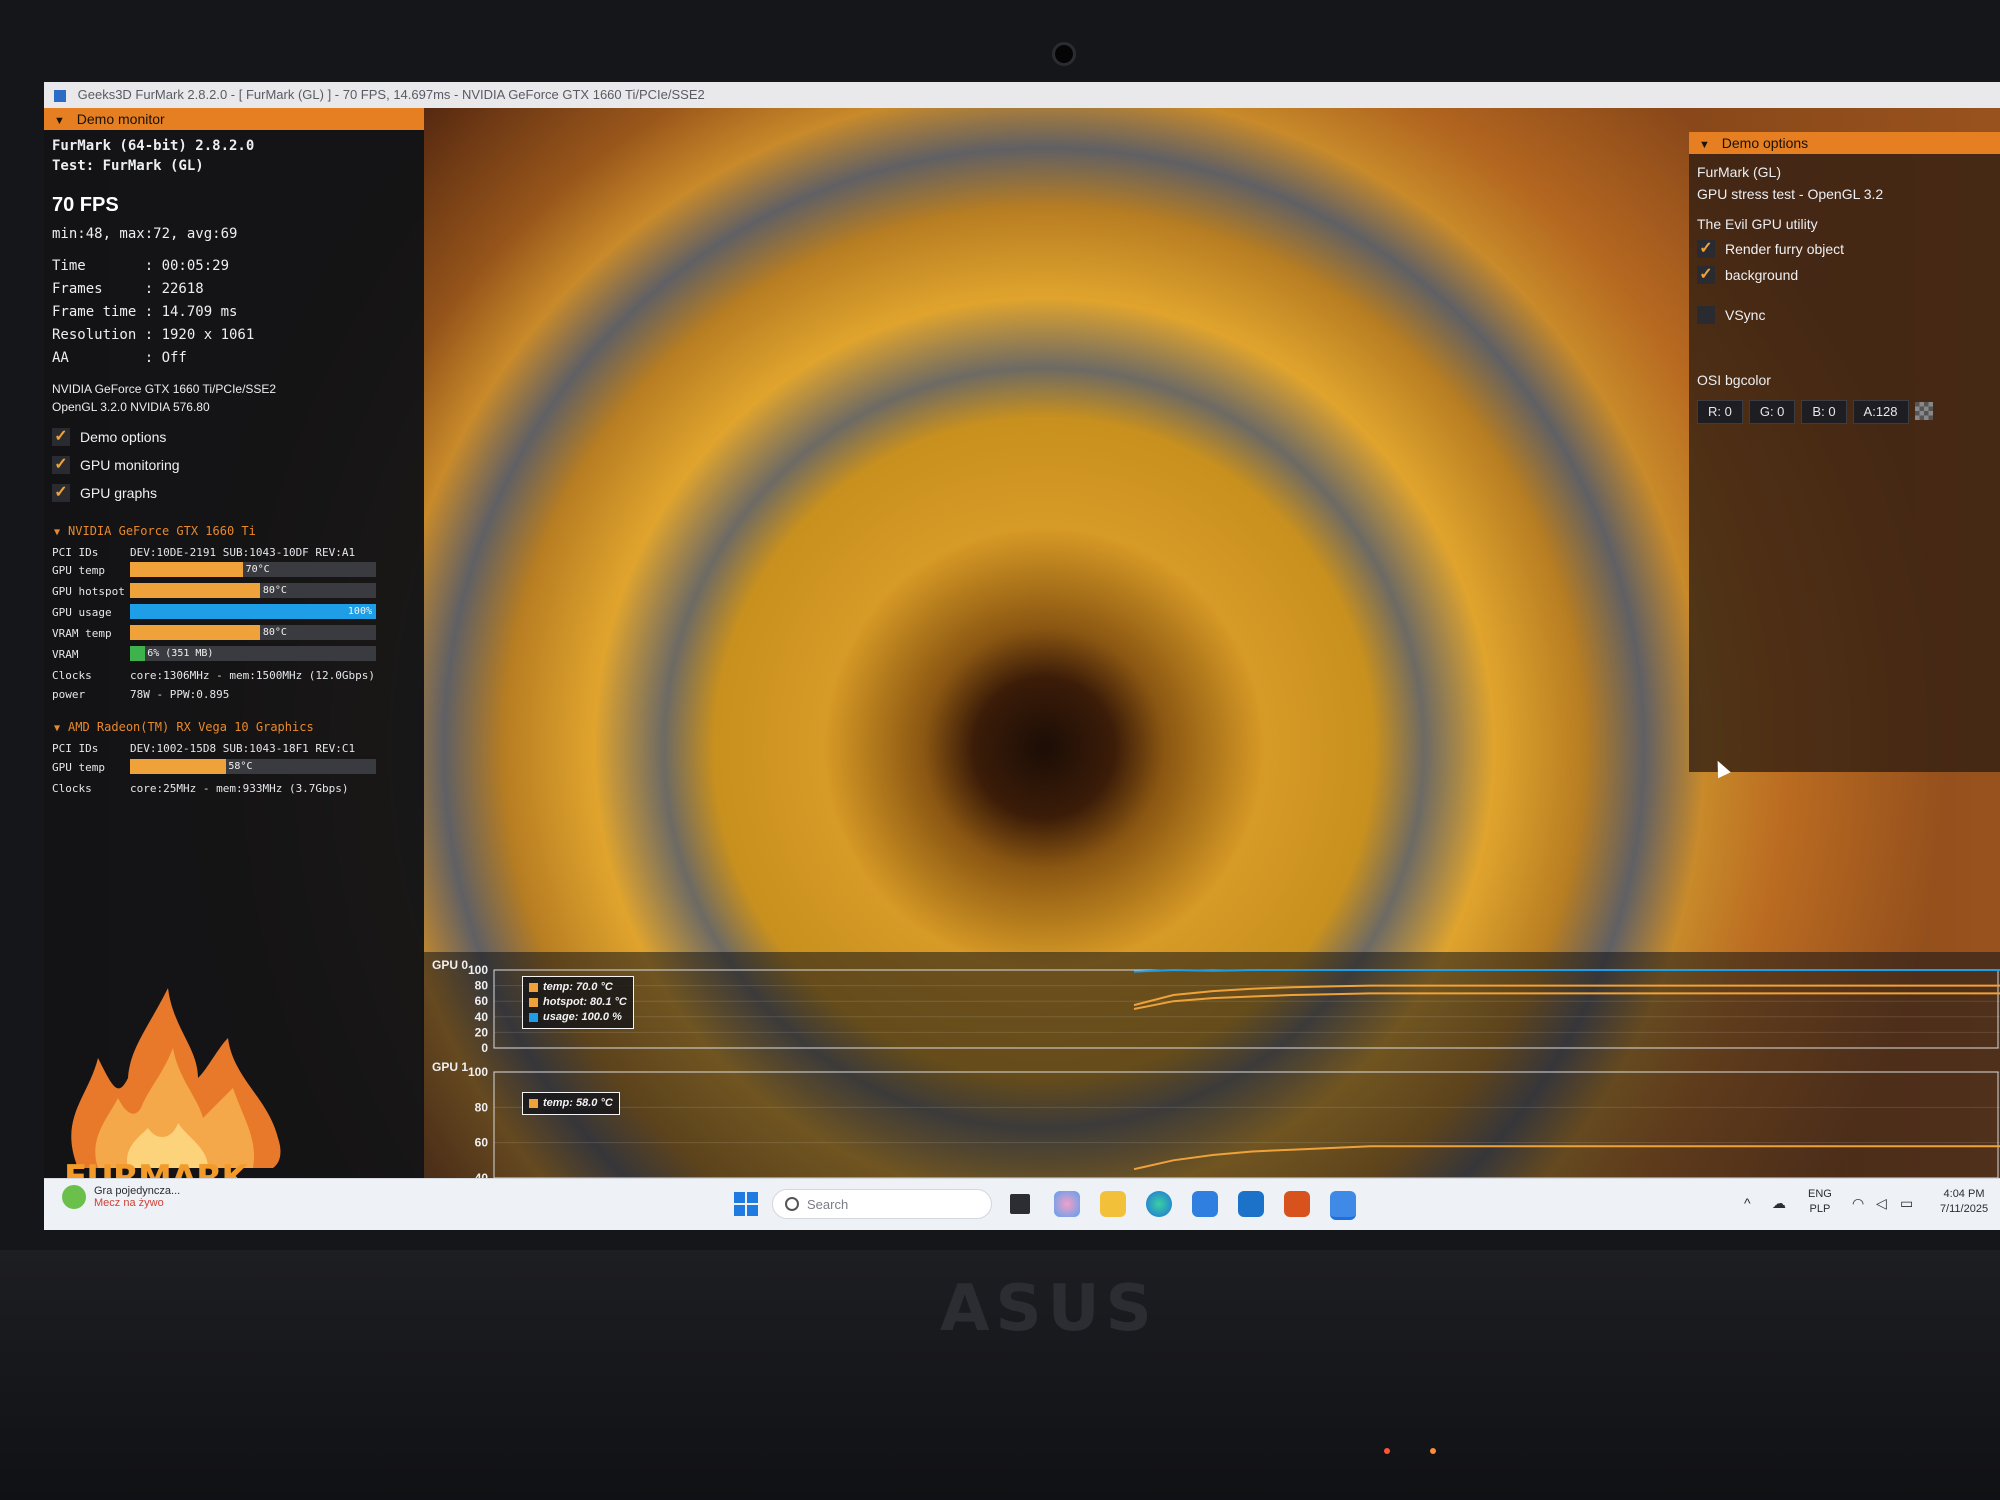  What do you see at coordinates (1020, 1204) in the screenshot?
I see `task-view-icon` at bounding box center [1020, 1204].